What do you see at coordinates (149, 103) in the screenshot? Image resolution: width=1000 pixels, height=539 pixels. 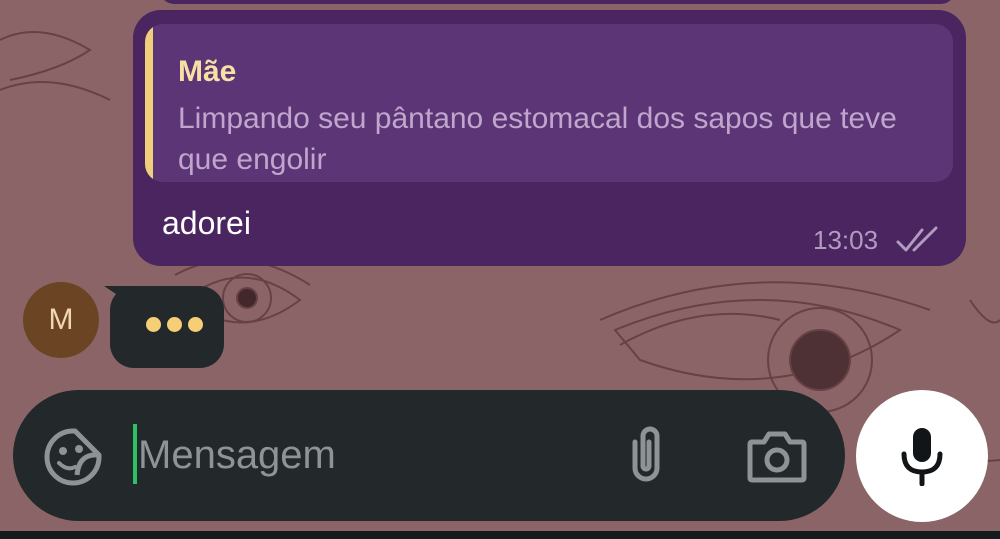 I see `quote-accent-bar` at bounding box center [149, 103].